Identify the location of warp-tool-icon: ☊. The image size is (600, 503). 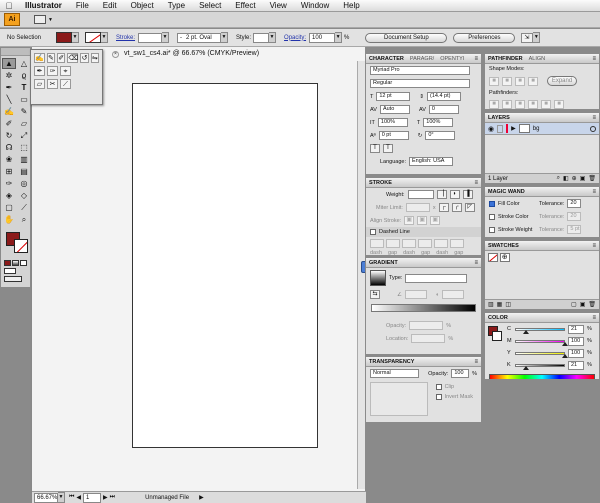
(9, 147).